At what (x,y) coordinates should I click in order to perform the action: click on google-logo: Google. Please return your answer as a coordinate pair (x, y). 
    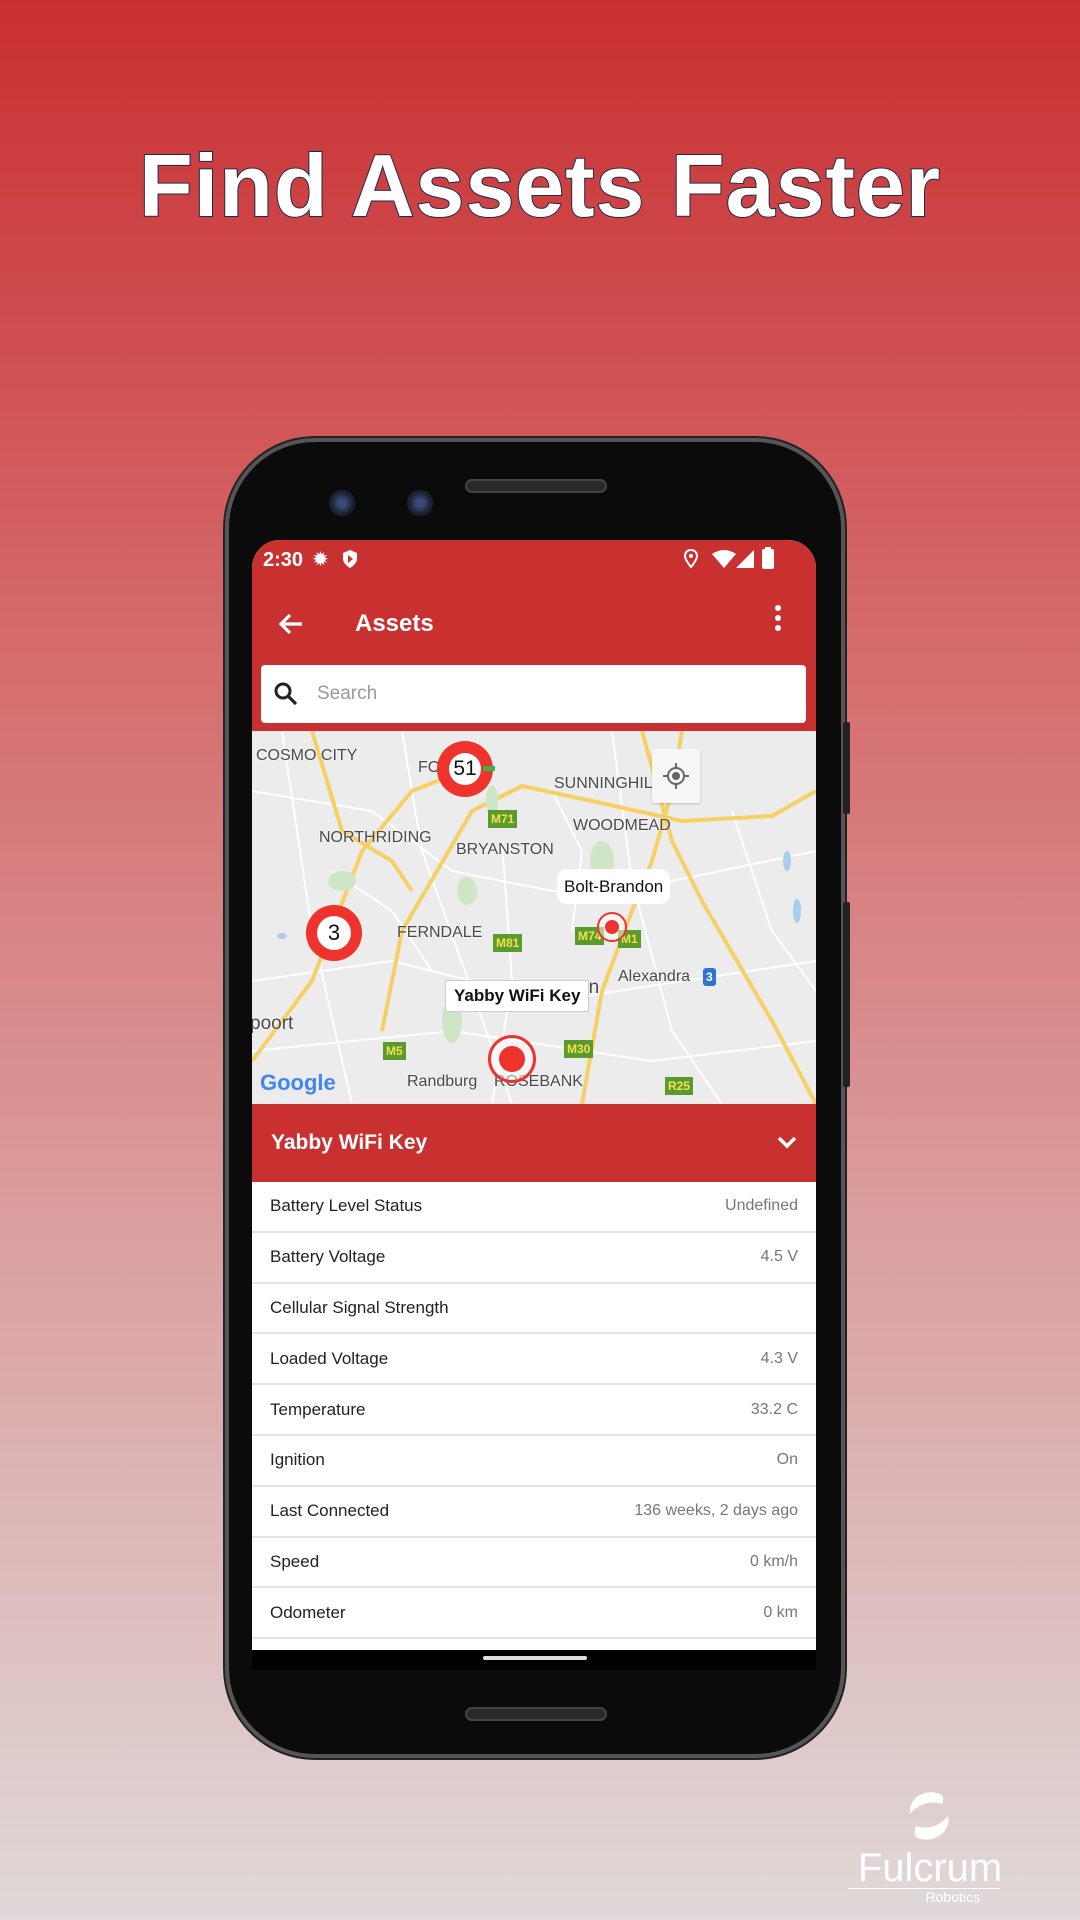
    Looking at the image, I should click on (298, 1082).